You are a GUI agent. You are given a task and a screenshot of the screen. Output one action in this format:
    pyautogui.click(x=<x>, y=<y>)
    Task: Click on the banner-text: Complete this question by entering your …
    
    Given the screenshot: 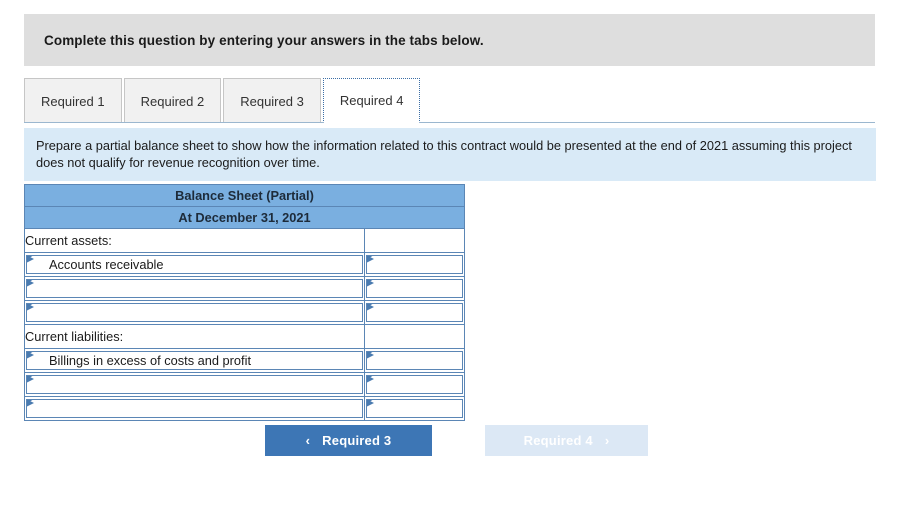 What is the action you would take?
    pyautogui.click(x=264, y=40)
    